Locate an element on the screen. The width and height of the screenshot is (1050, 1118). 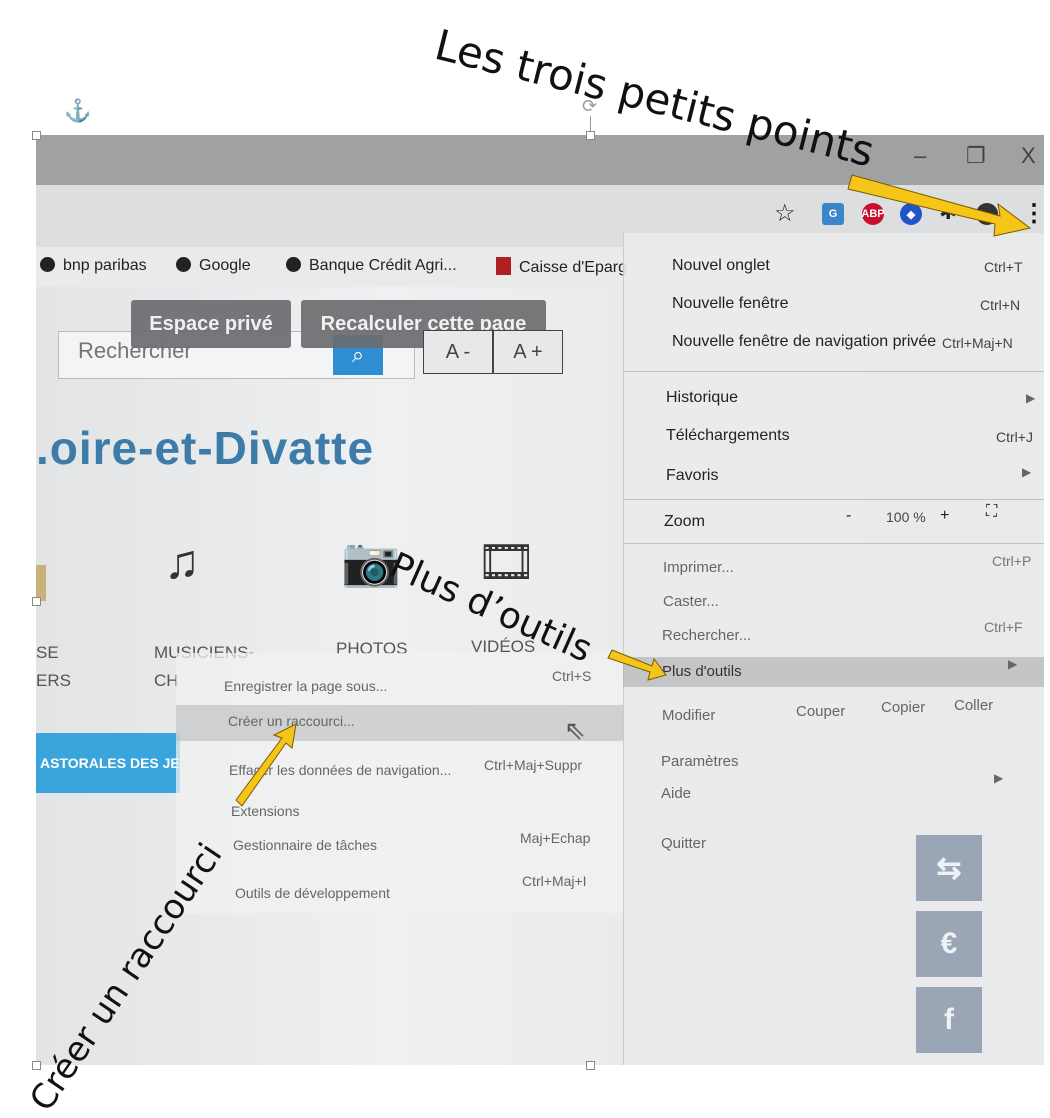
arrow-three-dots is located at coordinates (939, 205).